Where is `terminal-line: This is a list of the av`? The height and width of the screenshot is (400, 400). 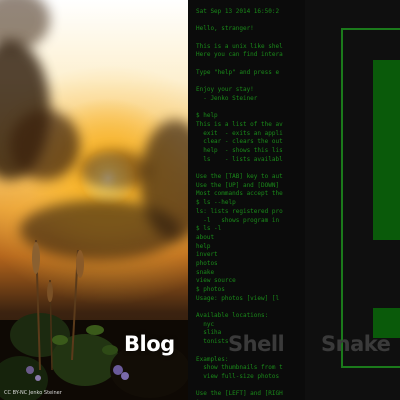
terminal-line: This is a list of the av is located at coordinates (239, 124).